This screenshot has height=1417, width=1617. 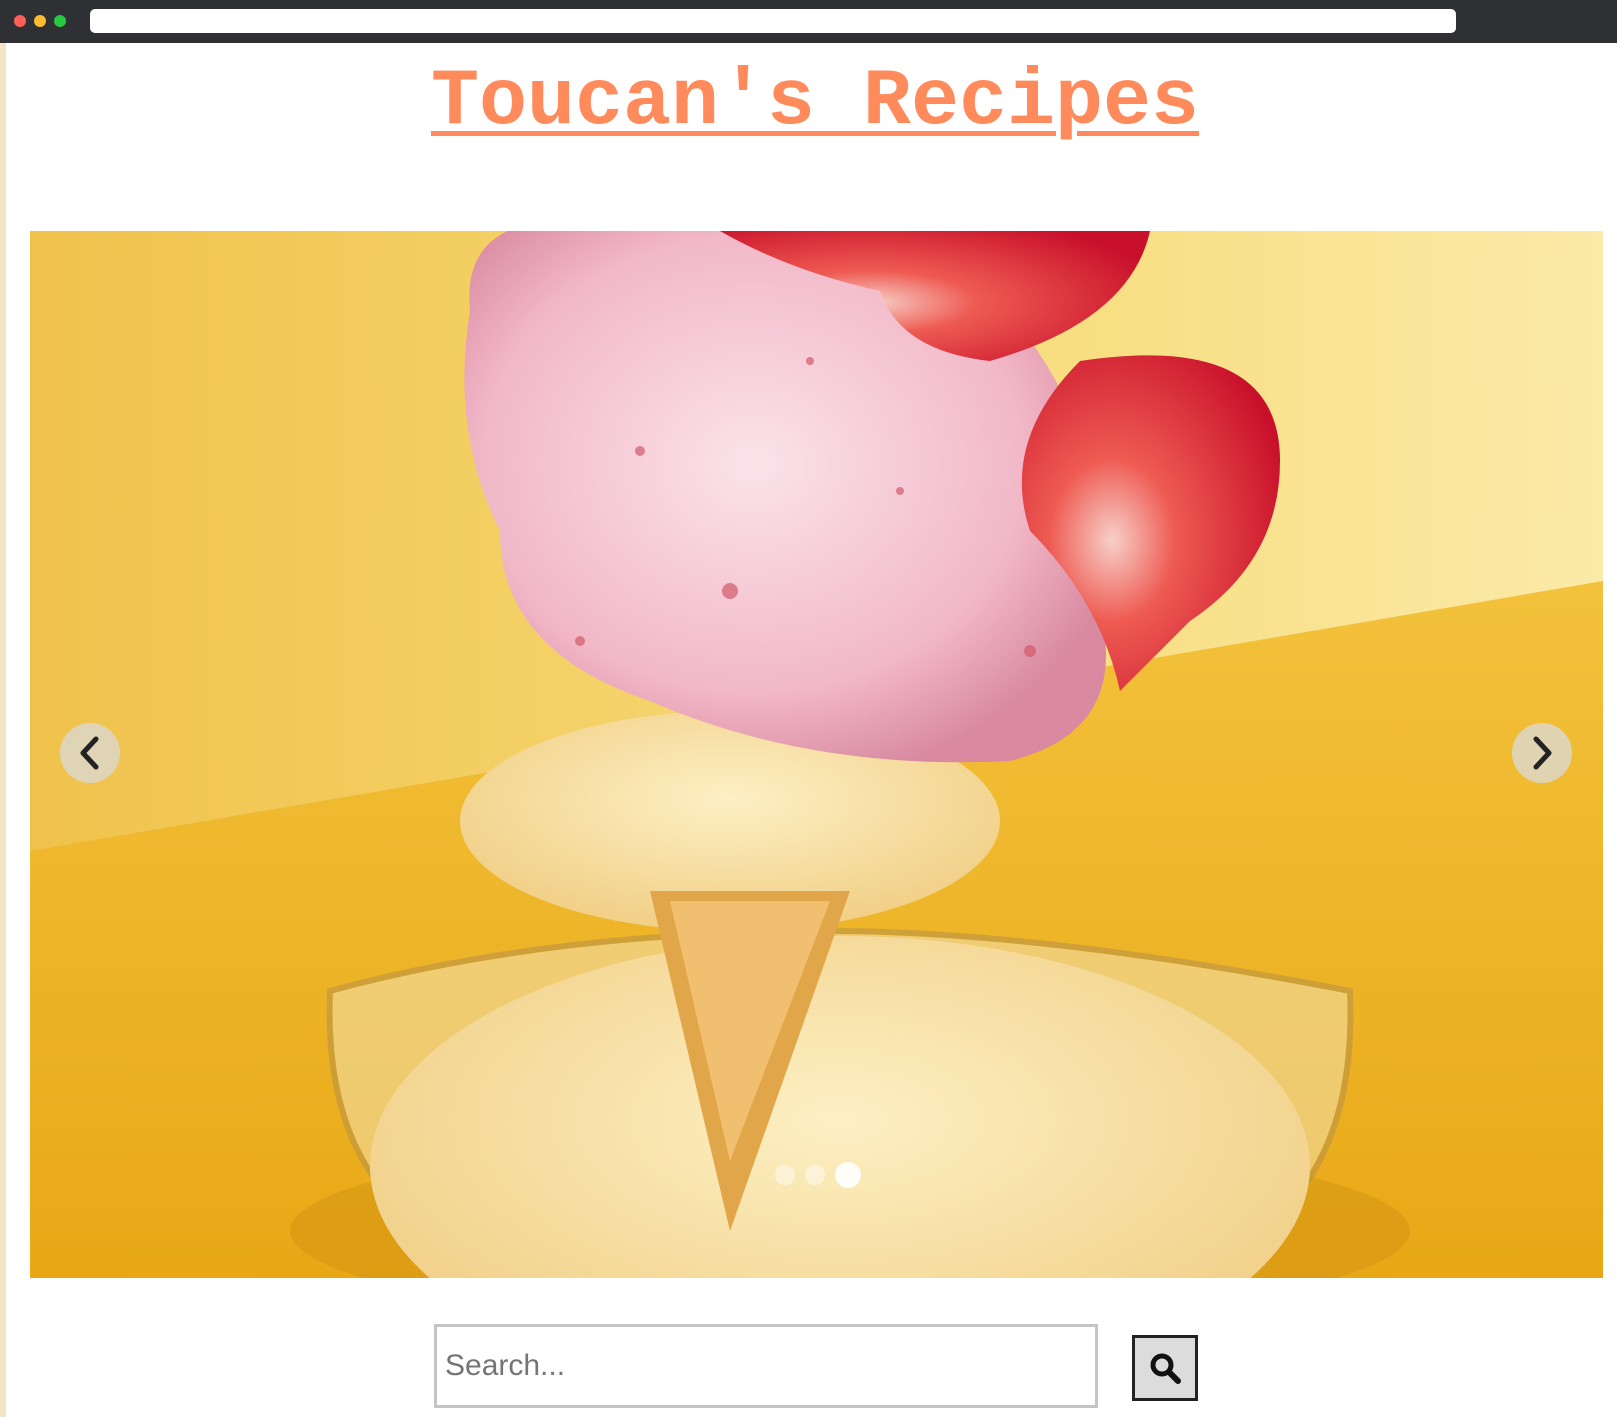 I want to click on search-icon, so click(x=1165, y=1368).